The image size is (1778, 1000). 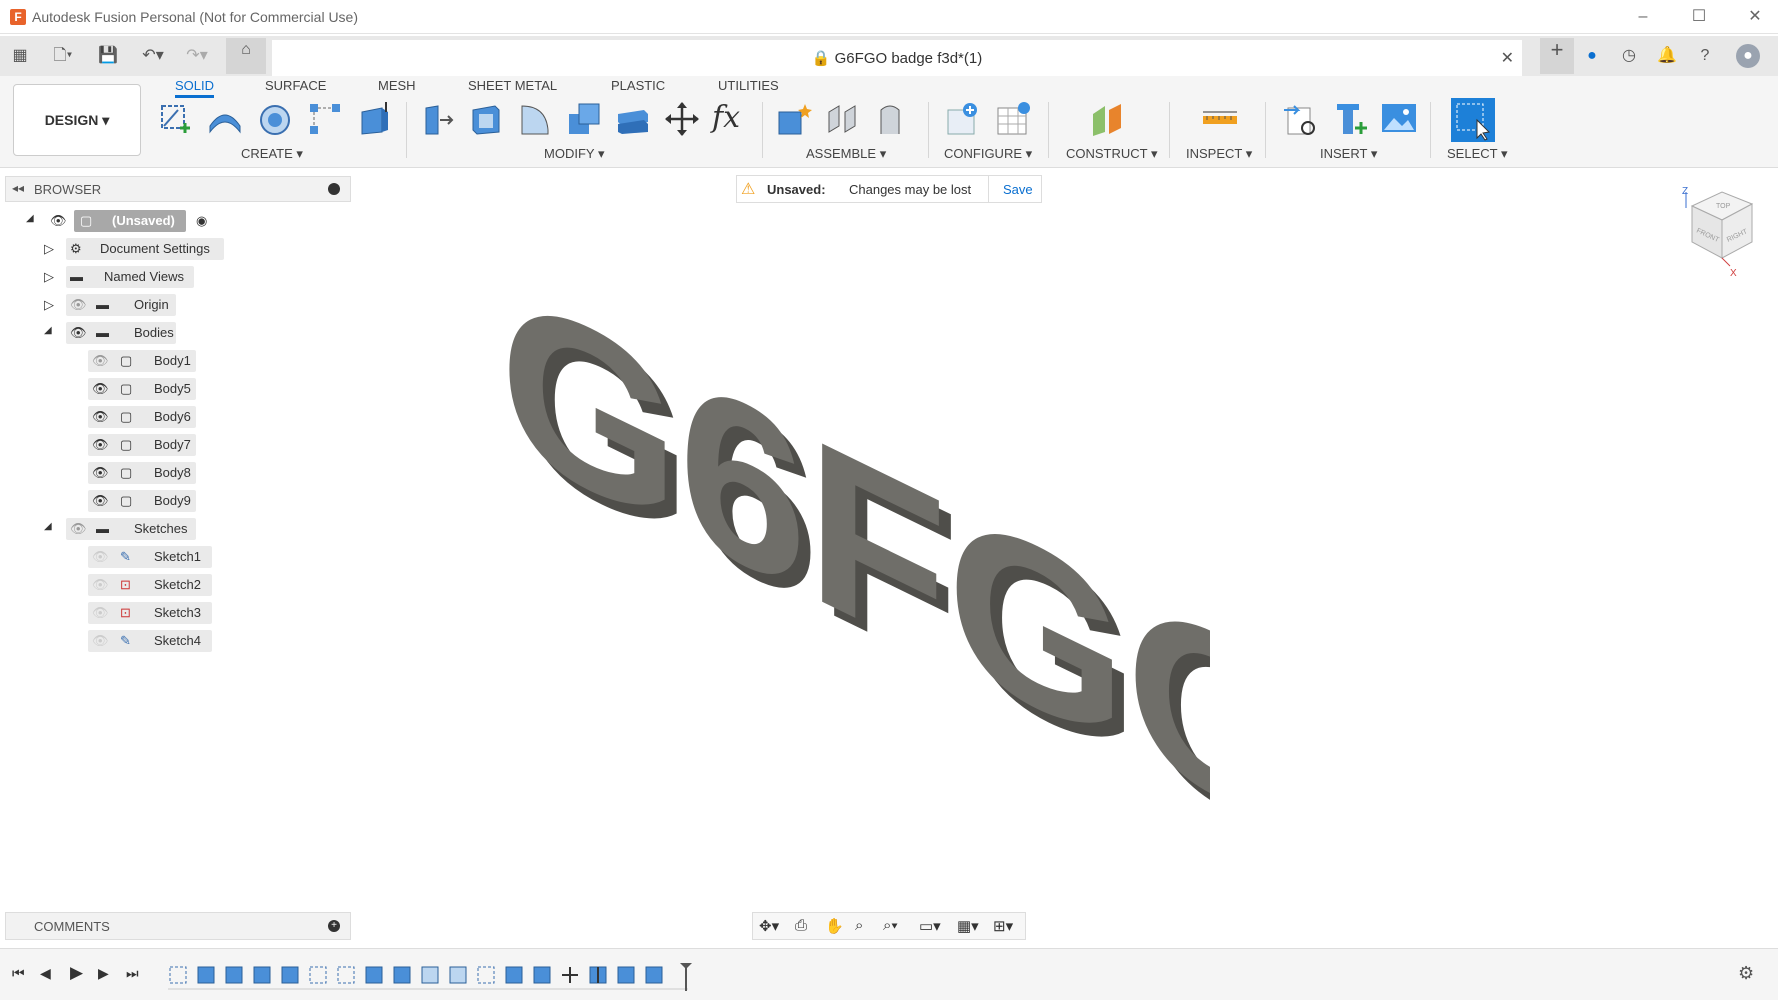 I want to click on chamfer-icon, so click(x=535, y=119).